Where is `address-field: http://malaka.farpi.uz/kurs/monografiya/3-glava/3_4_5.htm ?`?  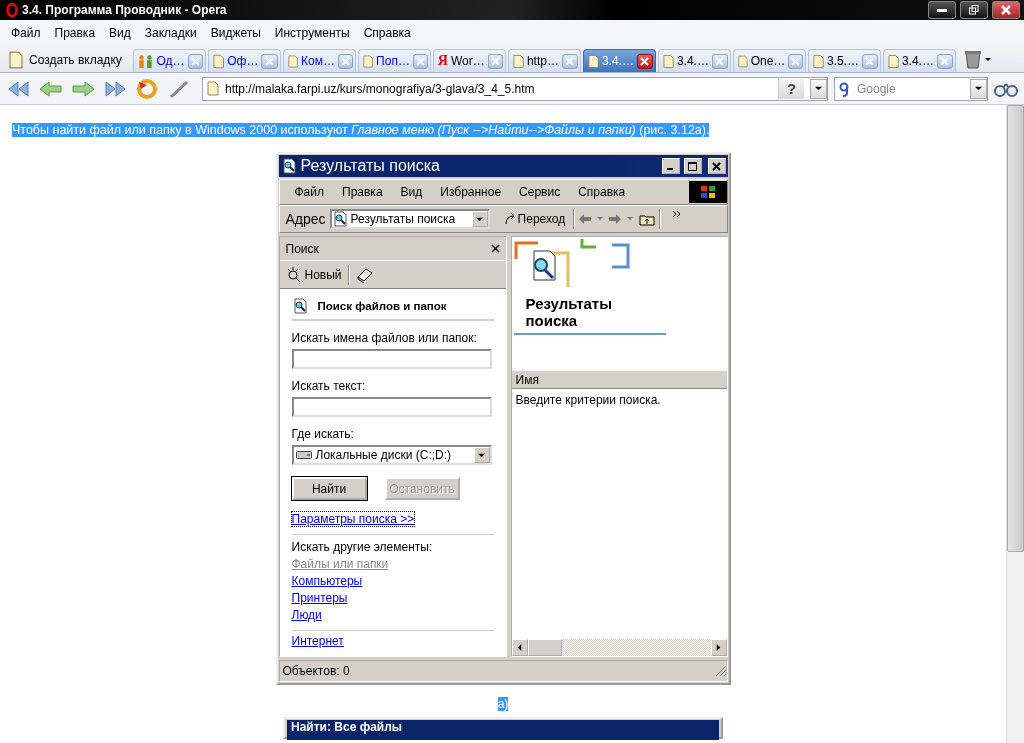
address-field: http://malaka.farpi.uz/kurs/monografiya/3-glava/3_4_5.htm ? is located at coordinates (515, 88).